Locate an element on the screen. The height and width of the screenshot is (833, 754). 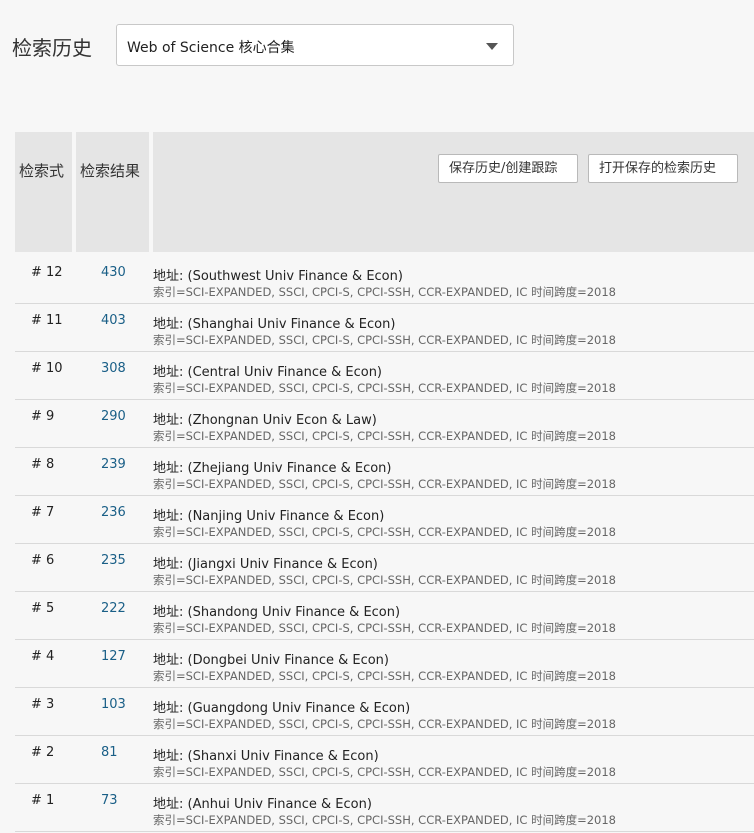
result-count-link: 236 is located at coordinates (113, 512).